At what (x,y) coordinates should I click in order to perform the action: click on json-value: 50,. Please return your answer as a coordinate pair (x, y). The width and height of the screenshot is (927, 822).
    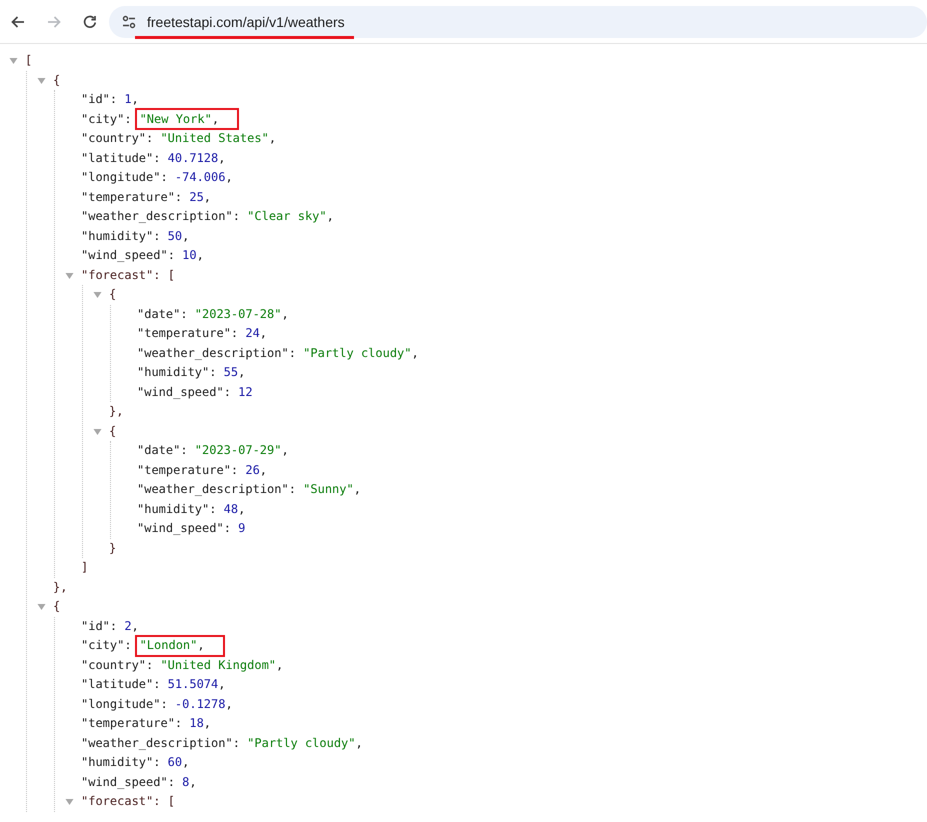
    Looking at the image, I should click on (179, 236).